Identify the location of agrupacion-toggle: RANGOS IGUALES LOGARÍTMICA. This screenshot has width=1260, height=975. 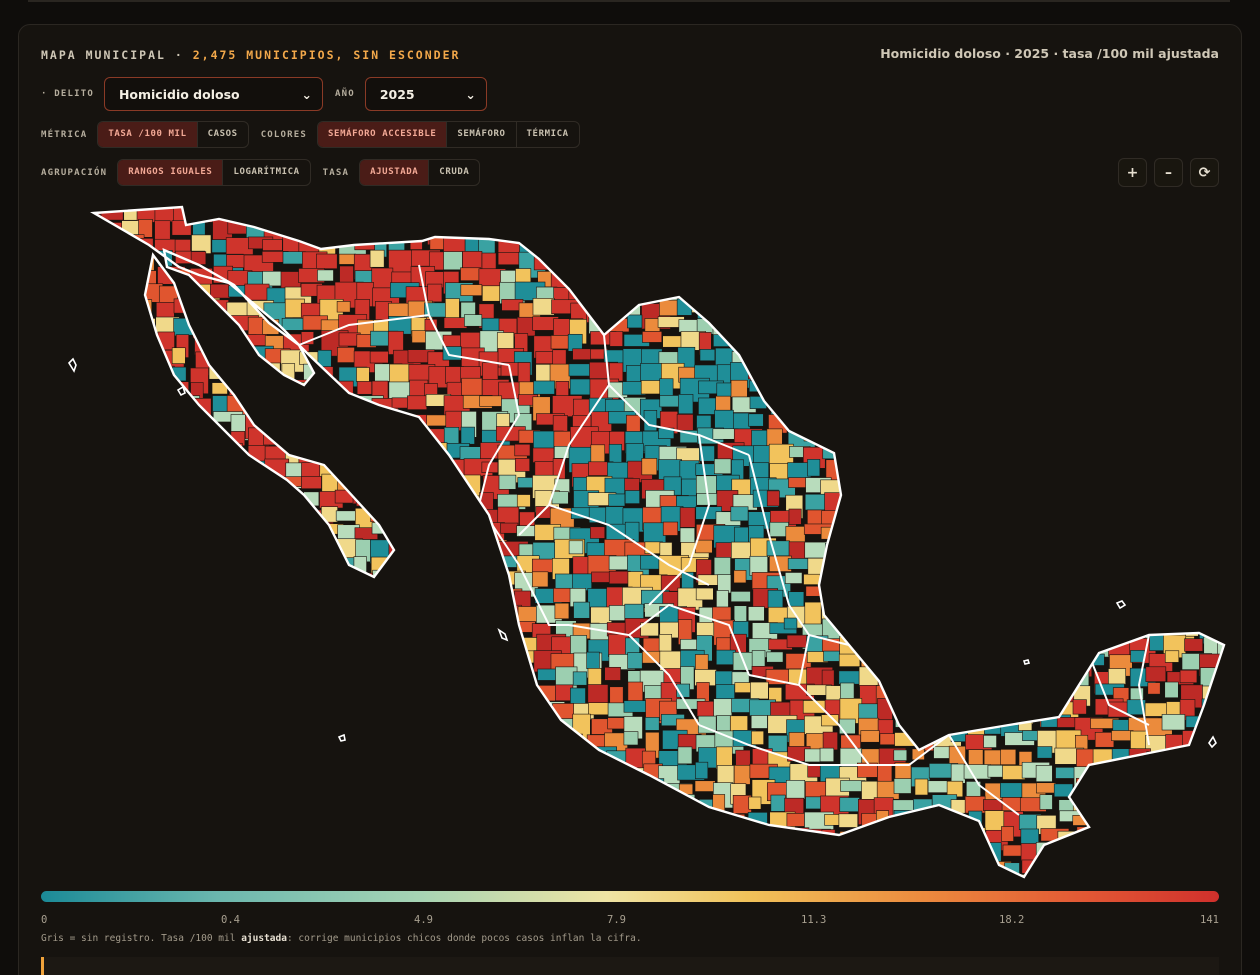
(214, 172).